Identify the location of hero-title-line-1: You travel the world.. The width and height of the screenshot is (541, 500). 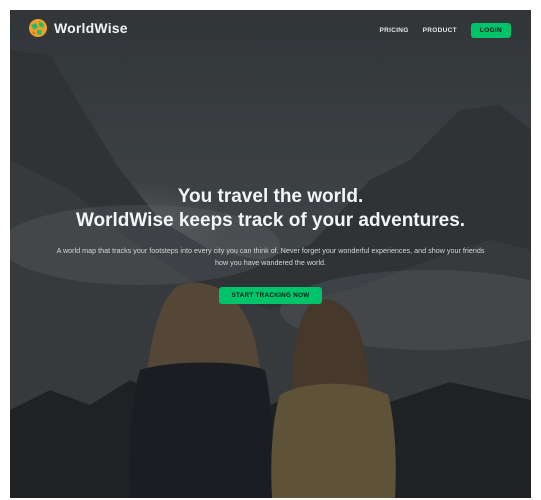
(270, 196).